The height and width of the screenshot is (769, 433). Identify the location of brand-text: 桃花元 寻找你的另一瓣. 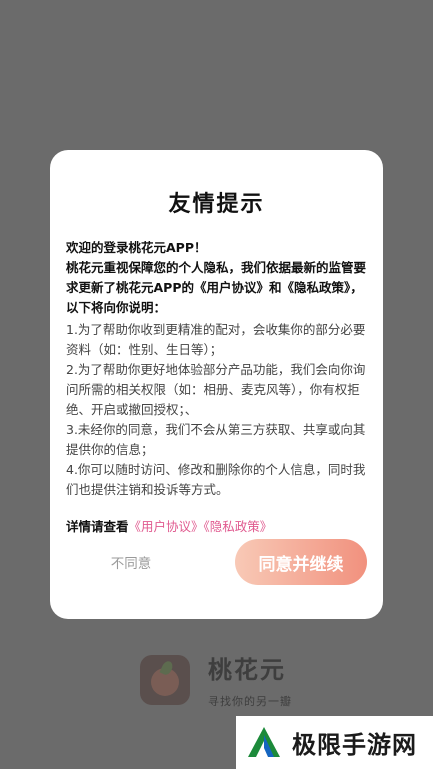
(250, 679).